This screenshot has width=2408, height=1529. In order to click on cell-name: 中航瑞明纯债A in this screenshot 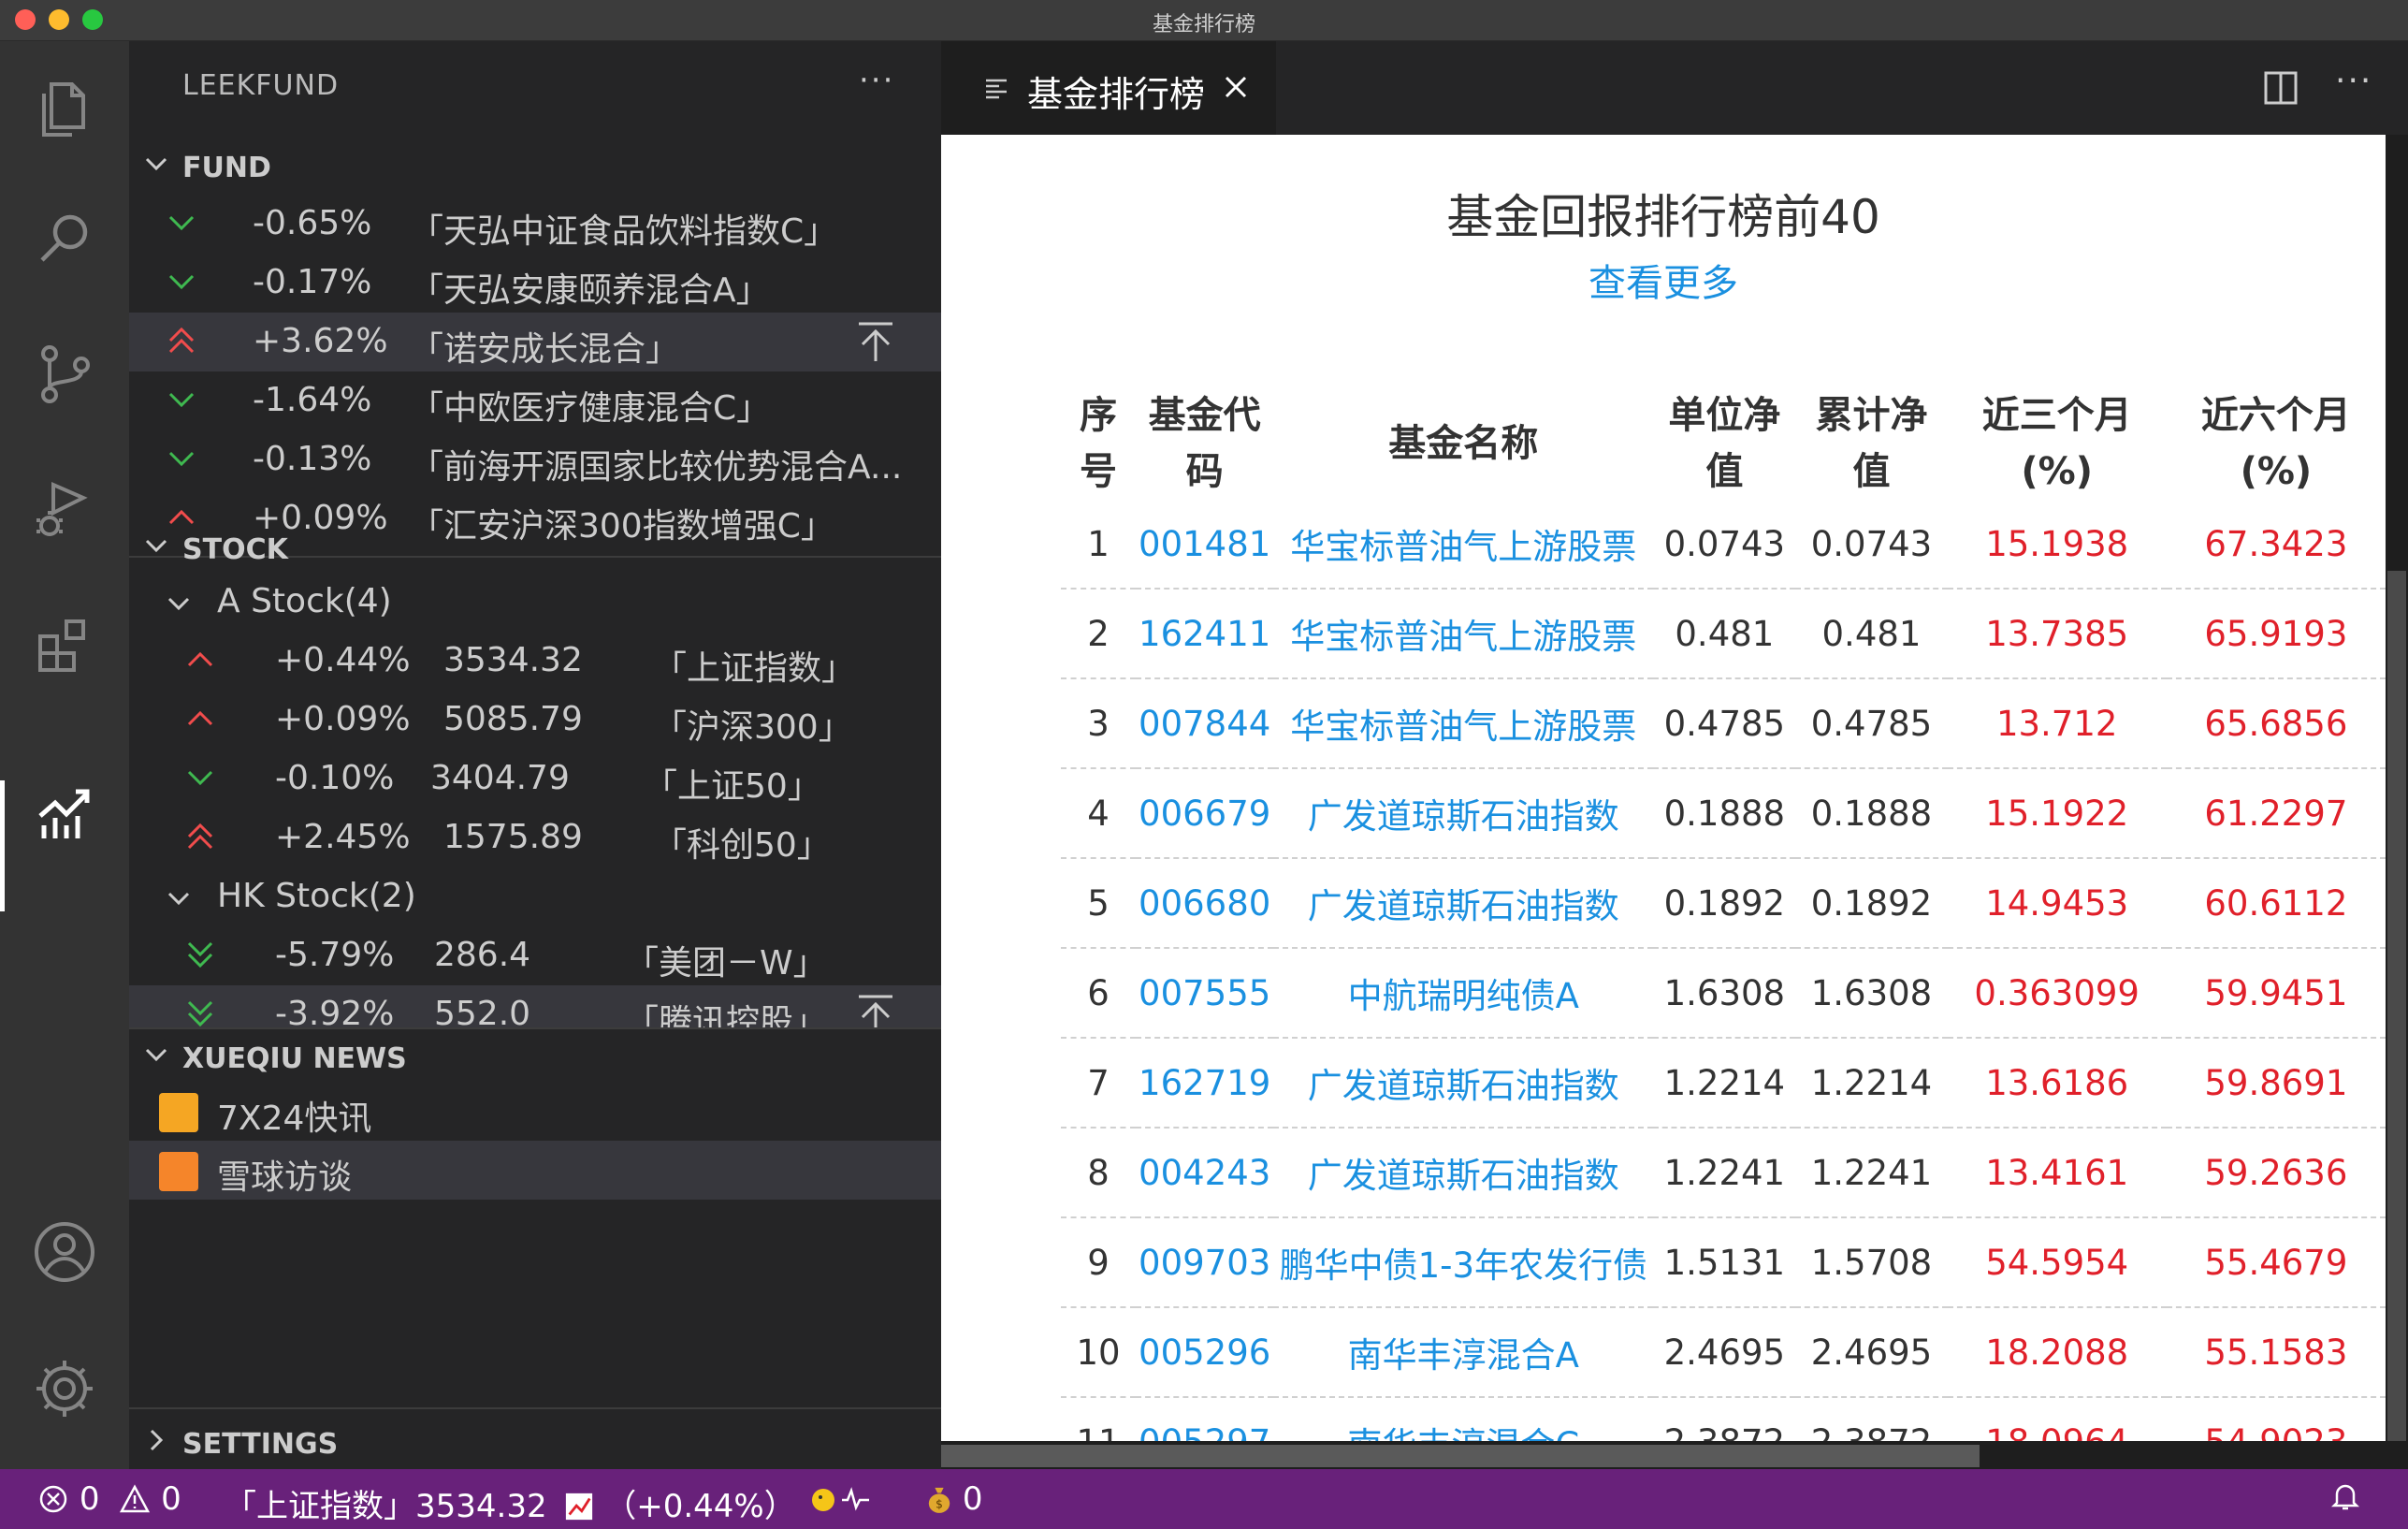, I will do `click(1463, 994)`.